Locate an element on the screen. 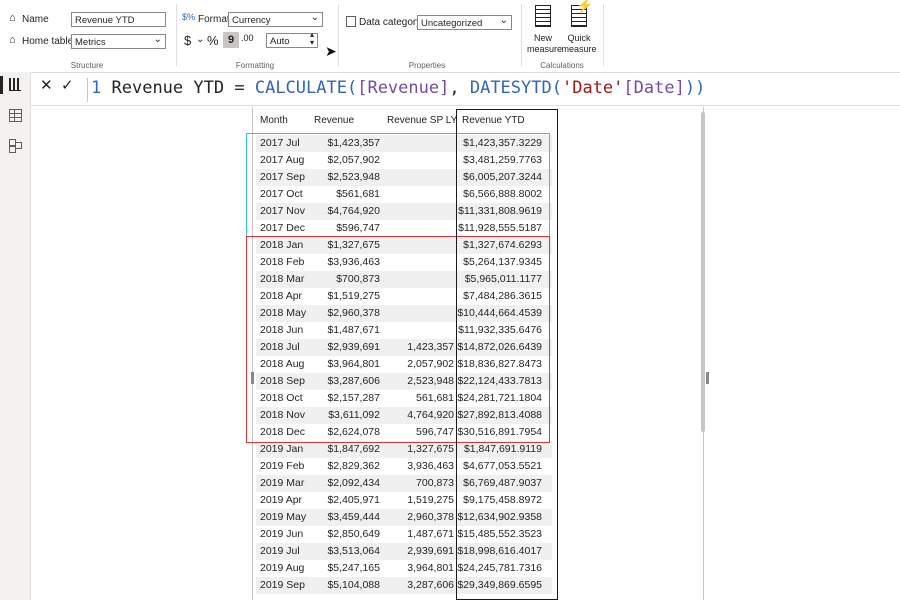 The width and height of the screenshot is (900, 600). table-row: 2018 May $2,960,378 $10,444,664.4539 is located at coordinates (404, 313).